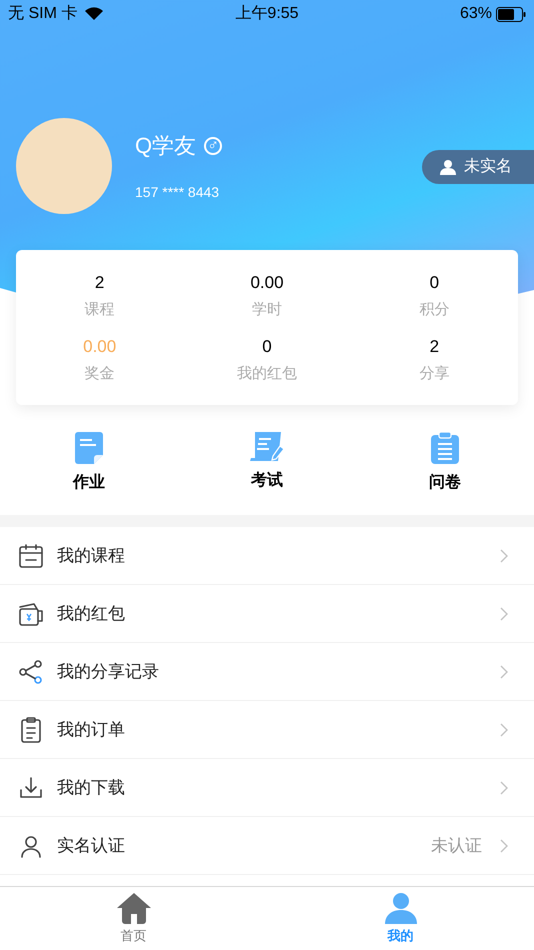 This screenshot has height=950, width=534. What do you see at coordinates (43, 14) in the screenshot?
I see `carrier-label: 无 SIM 卡` at bounding box center [43, 14].